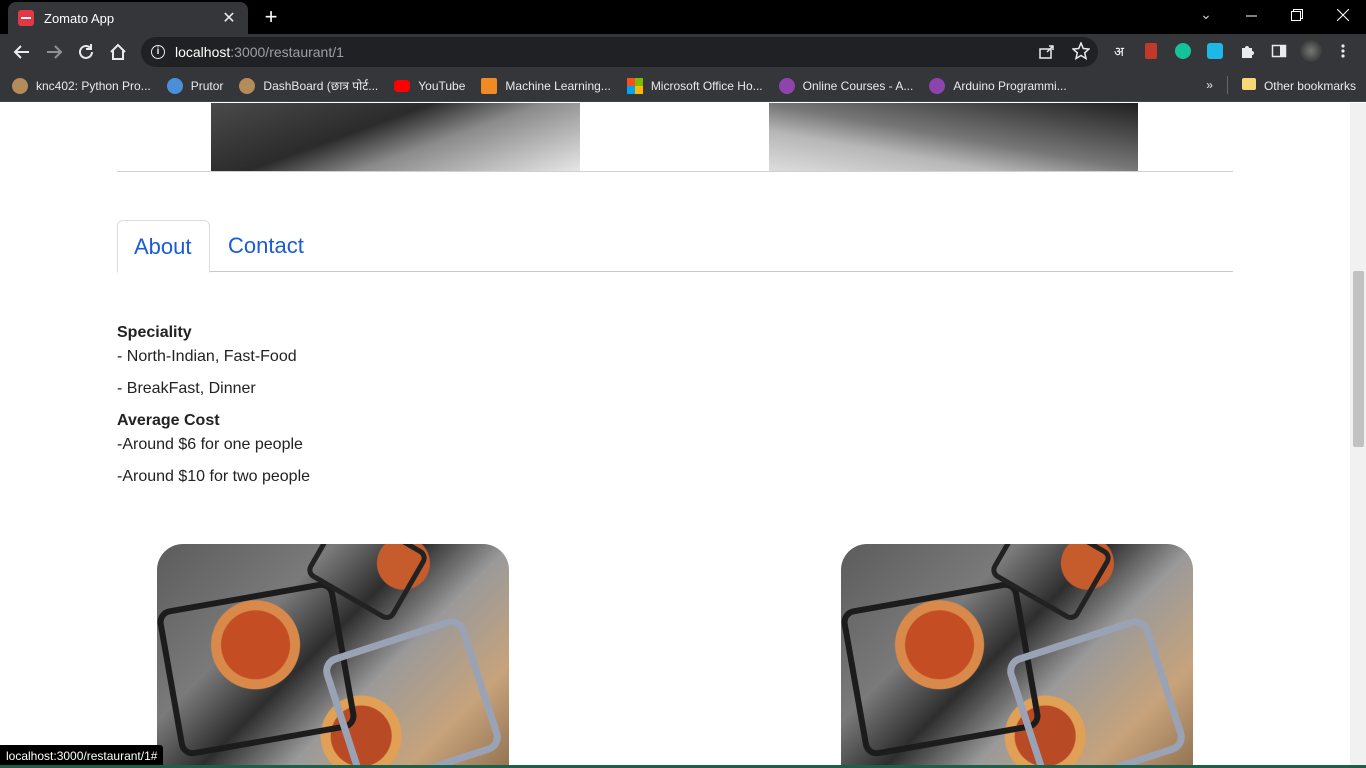 The width and height of the screenshot is (1366, 768). I want to click on bookmark-star-icon, so click(1081, 51).